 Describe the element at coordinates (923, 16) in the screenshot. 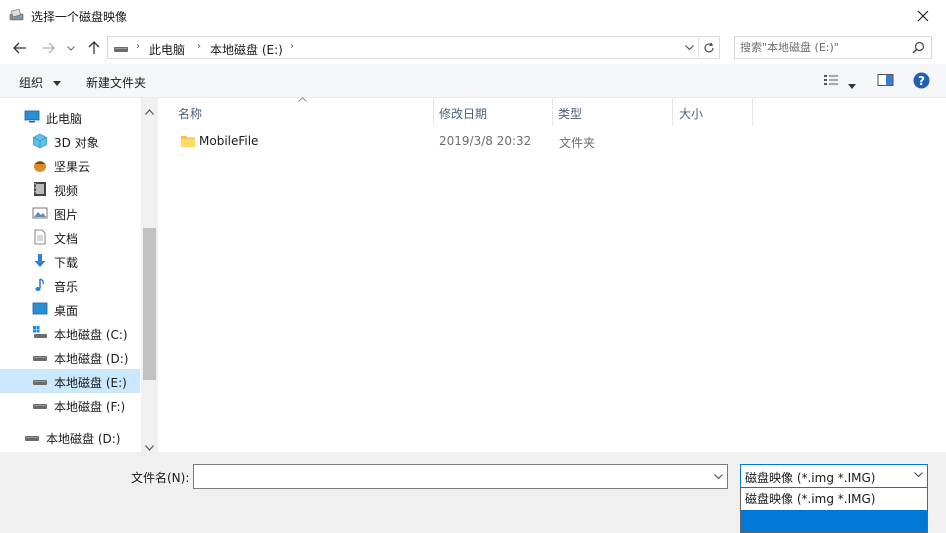

I see `close-button` at that location.